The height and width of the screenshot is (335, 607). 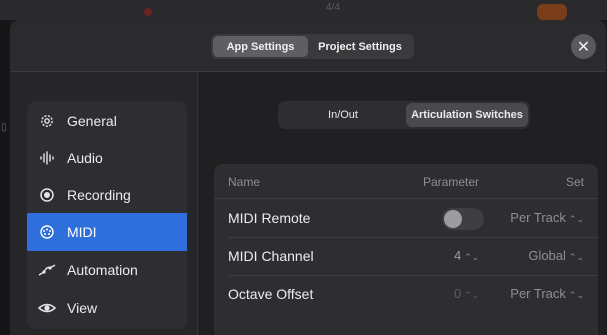 I want to click on row-name: MIDI Channel, so click(x=271, y=256).